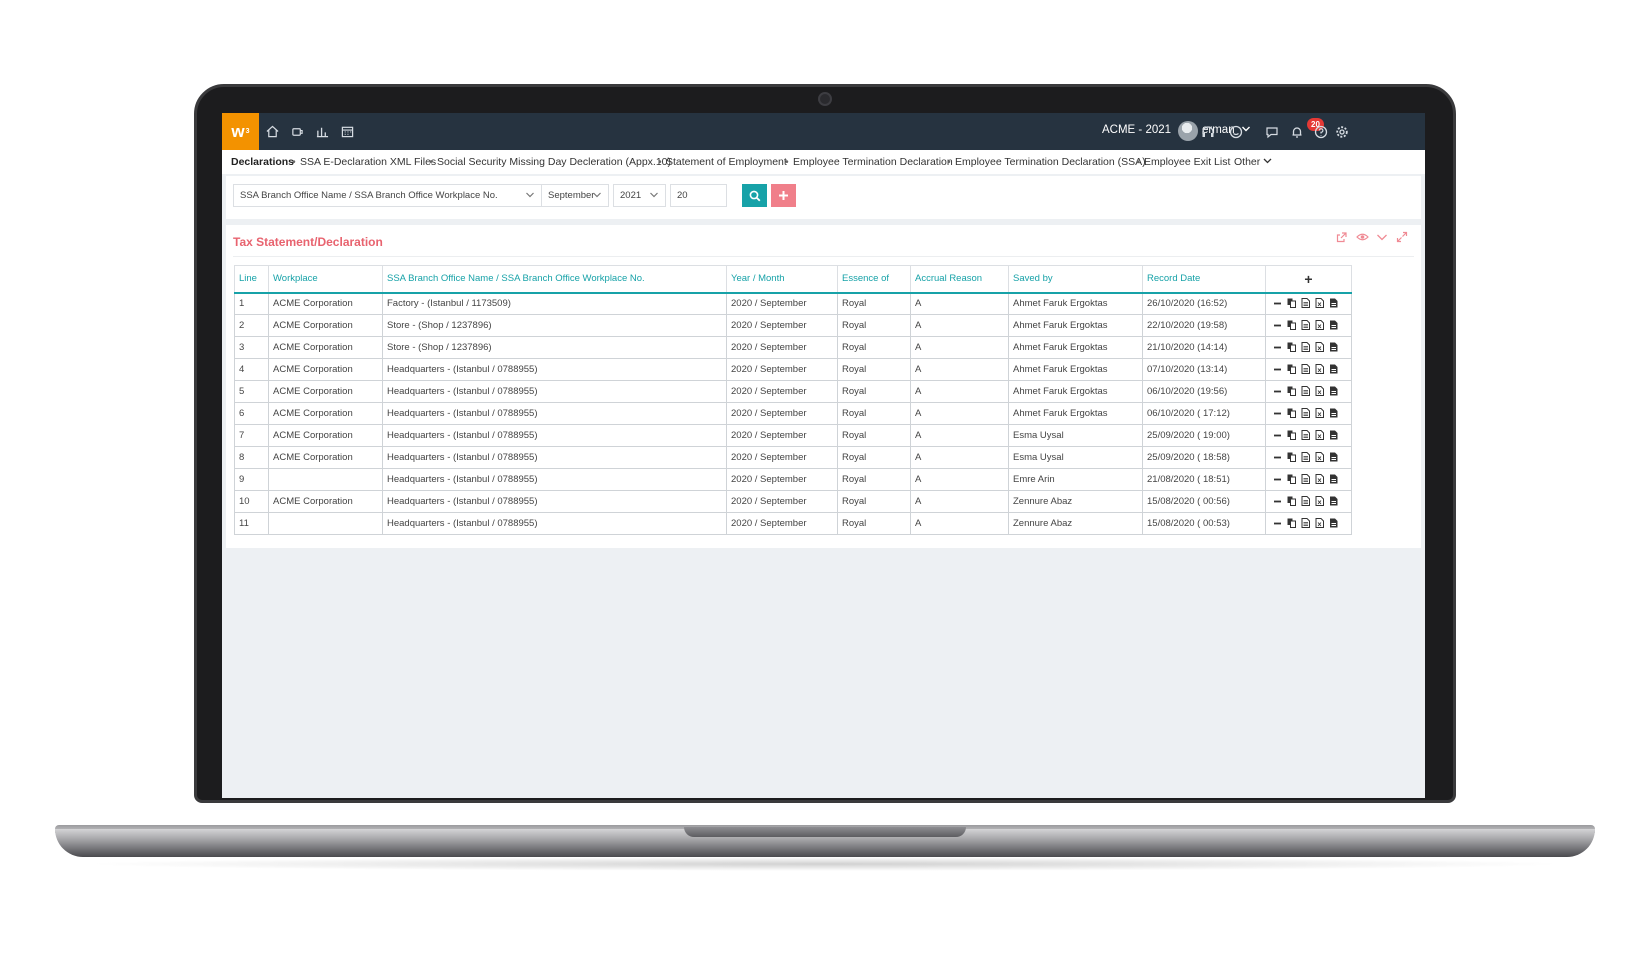 Image resolution: width=1649 pixels, height=953 pixels. Describe the element at coordinates (297, 131) in the screenshot. I see `coffee-icon` at that location.